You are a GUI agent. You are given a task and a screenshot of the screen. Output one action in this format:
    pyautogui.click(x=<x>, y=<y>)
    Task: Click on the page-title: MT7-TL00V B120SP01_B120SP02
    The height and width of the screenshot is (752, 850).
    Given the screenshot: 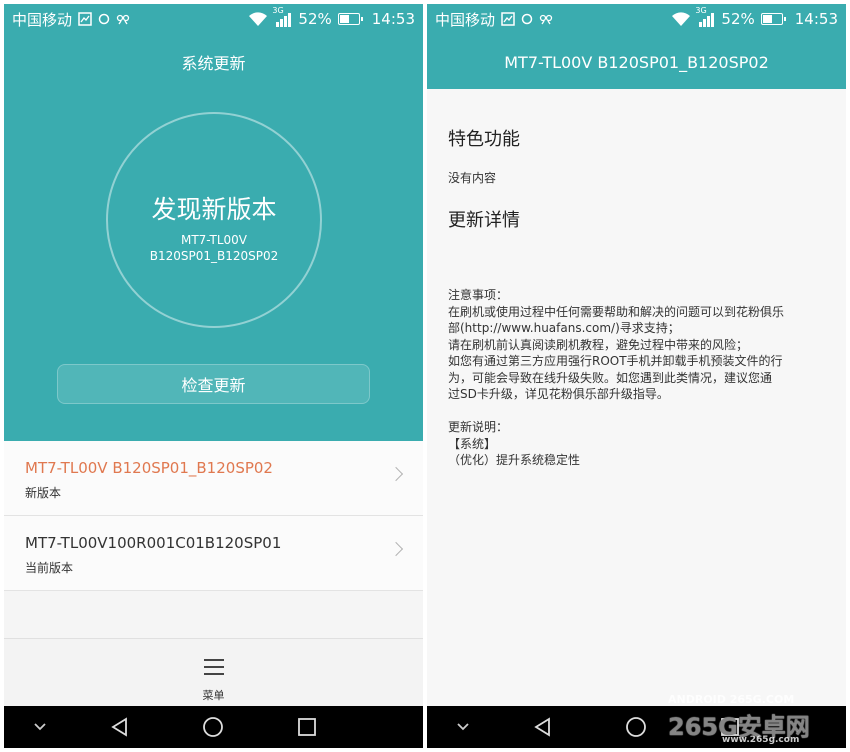 What is the action you would take?
    pyautogui.click(x=636, y=62)
    